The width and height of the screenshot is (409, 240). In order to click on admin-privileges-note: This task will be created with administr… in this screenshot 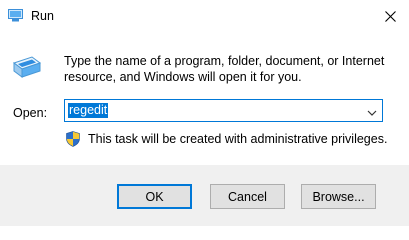, I will do `click(238, 139)`.